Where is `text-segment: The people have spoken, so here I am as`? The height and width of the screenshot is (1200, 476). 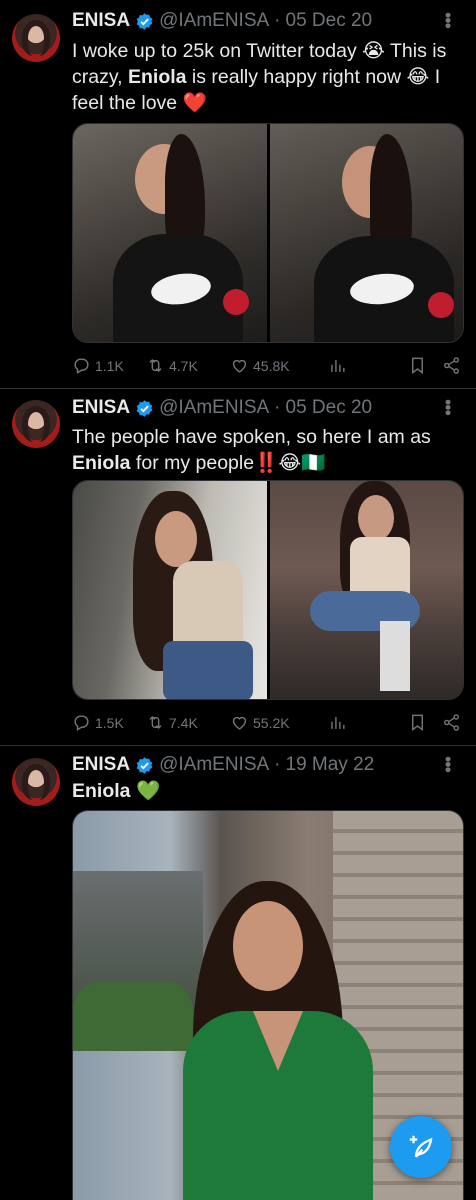 text-segment: The people have spoken, so here I am as is located at coordinates (251, 437).